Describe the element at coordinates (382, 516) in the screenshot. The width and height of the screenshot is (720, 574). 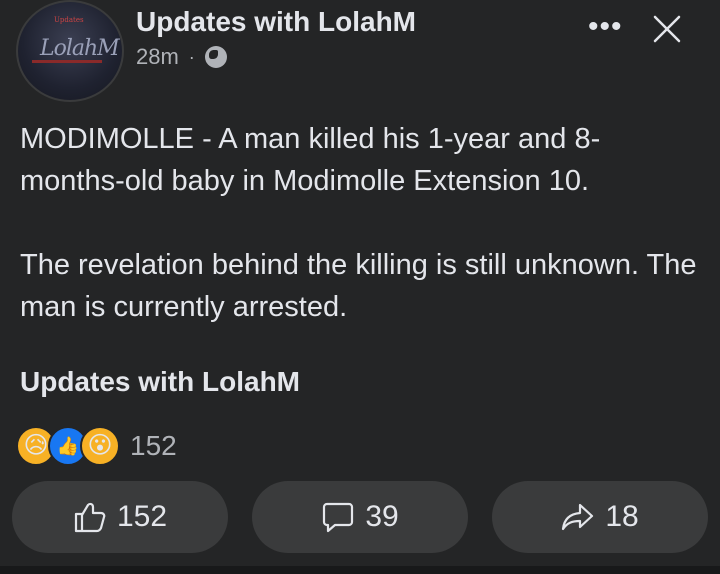
I see `comment-count: 39` at that location.